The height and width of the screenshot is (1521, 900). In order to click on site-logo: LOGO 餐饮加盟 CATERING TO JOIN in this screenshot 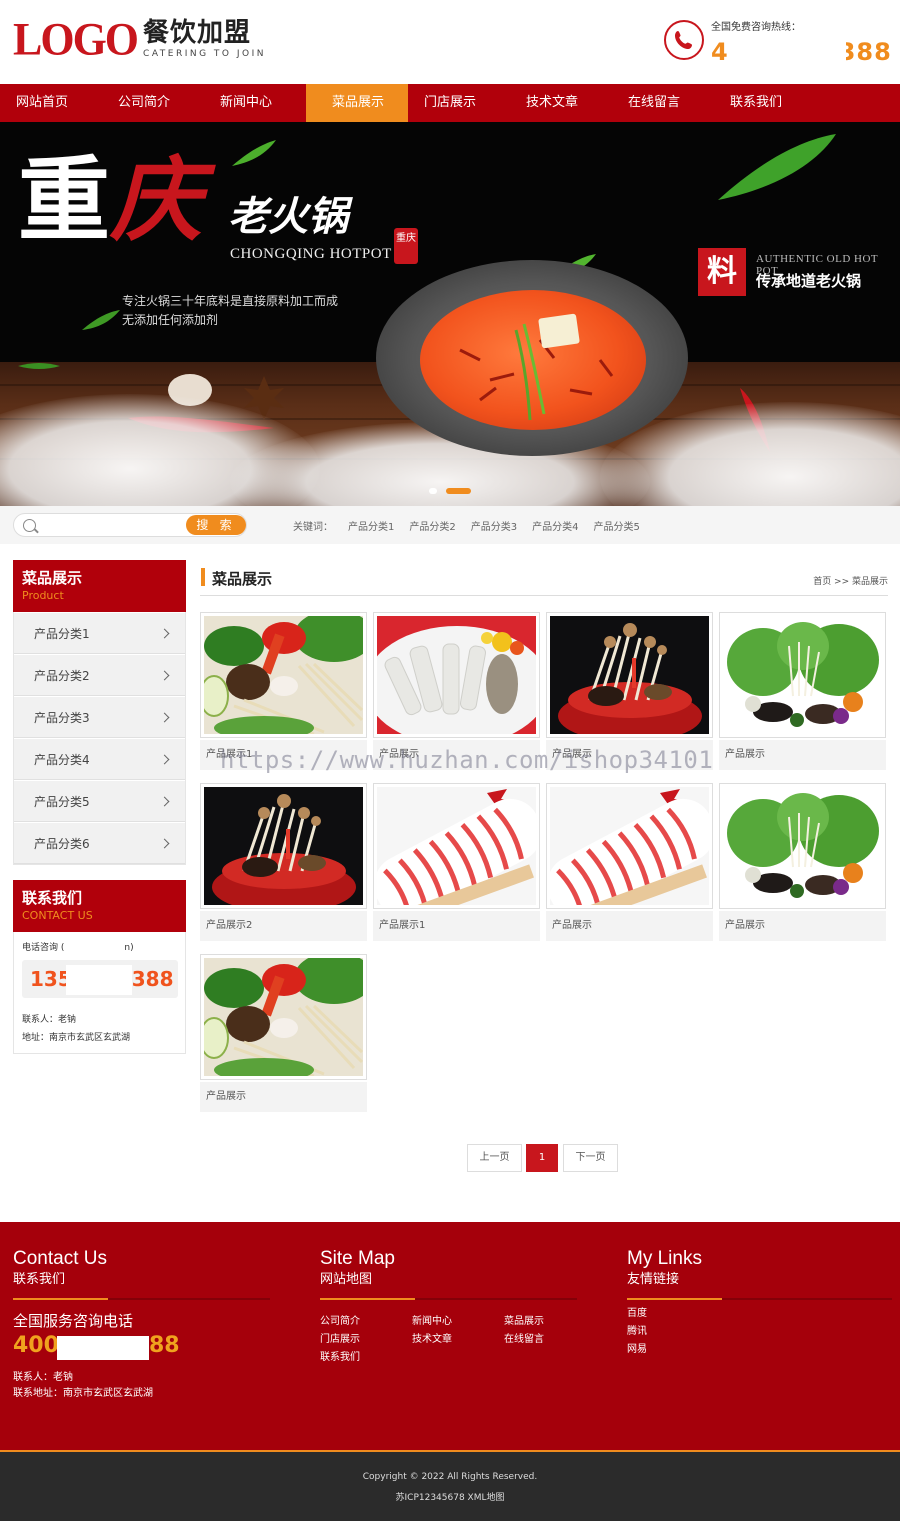, I will do `click(139, 41)`.